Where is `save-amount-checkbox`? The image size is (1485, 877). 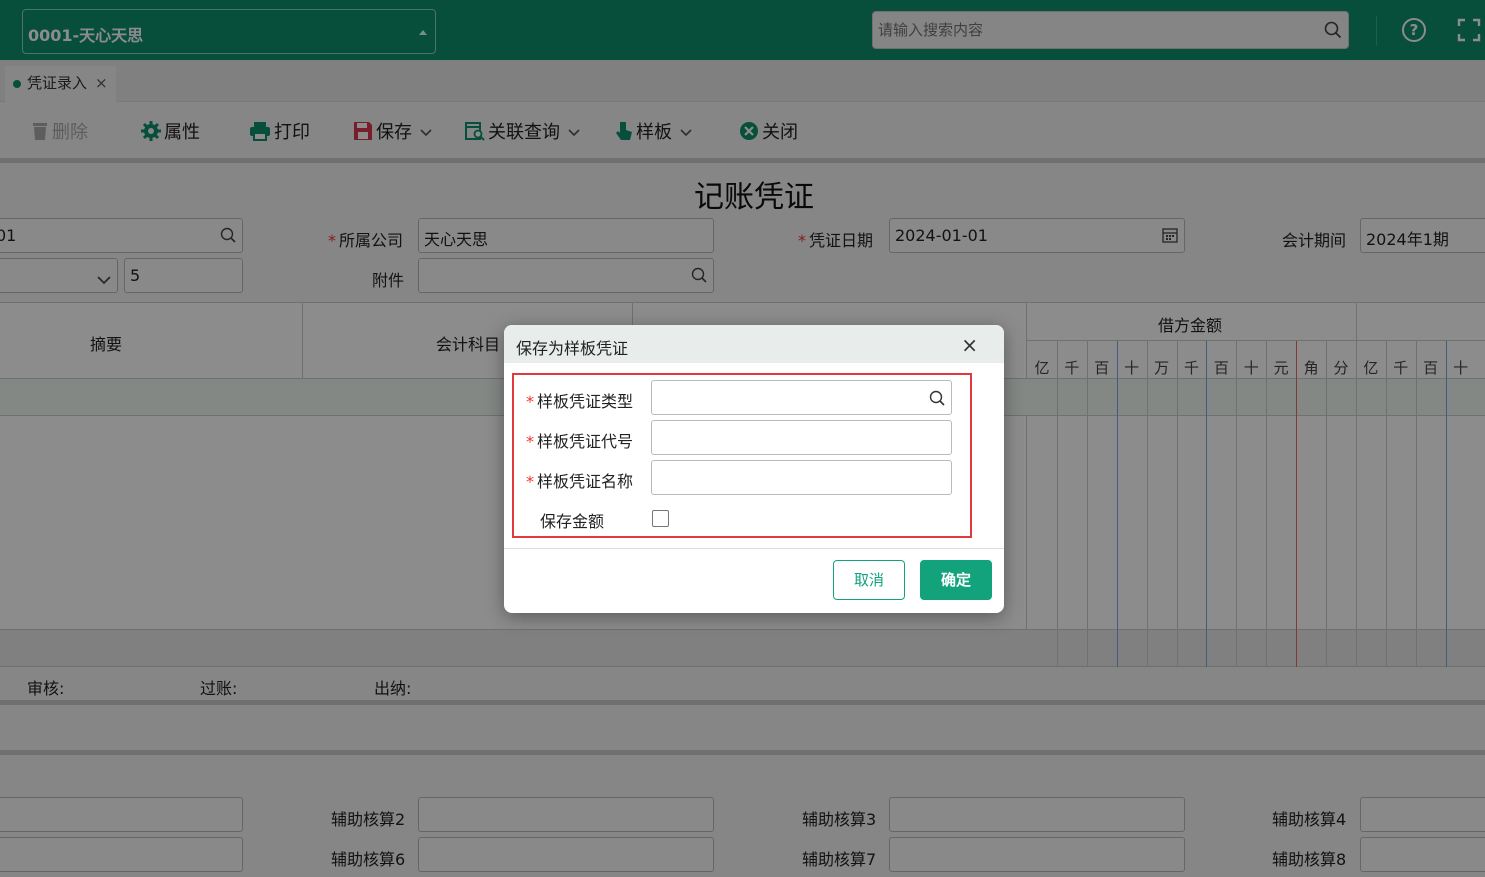
save-amount-checkbox is located at coordinates (660, 518).